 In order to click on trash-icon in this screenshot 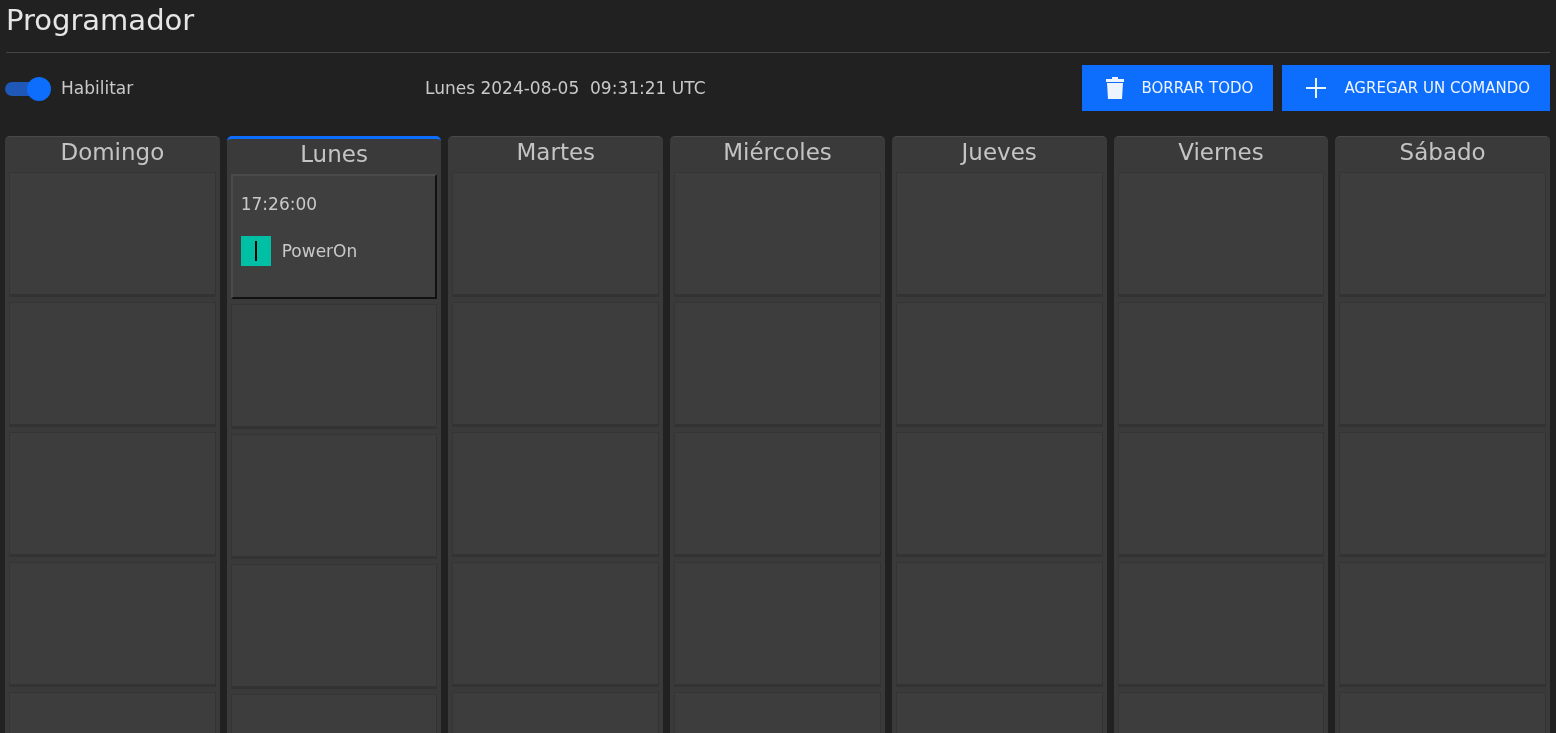, I will do `click(1114, 88)`.